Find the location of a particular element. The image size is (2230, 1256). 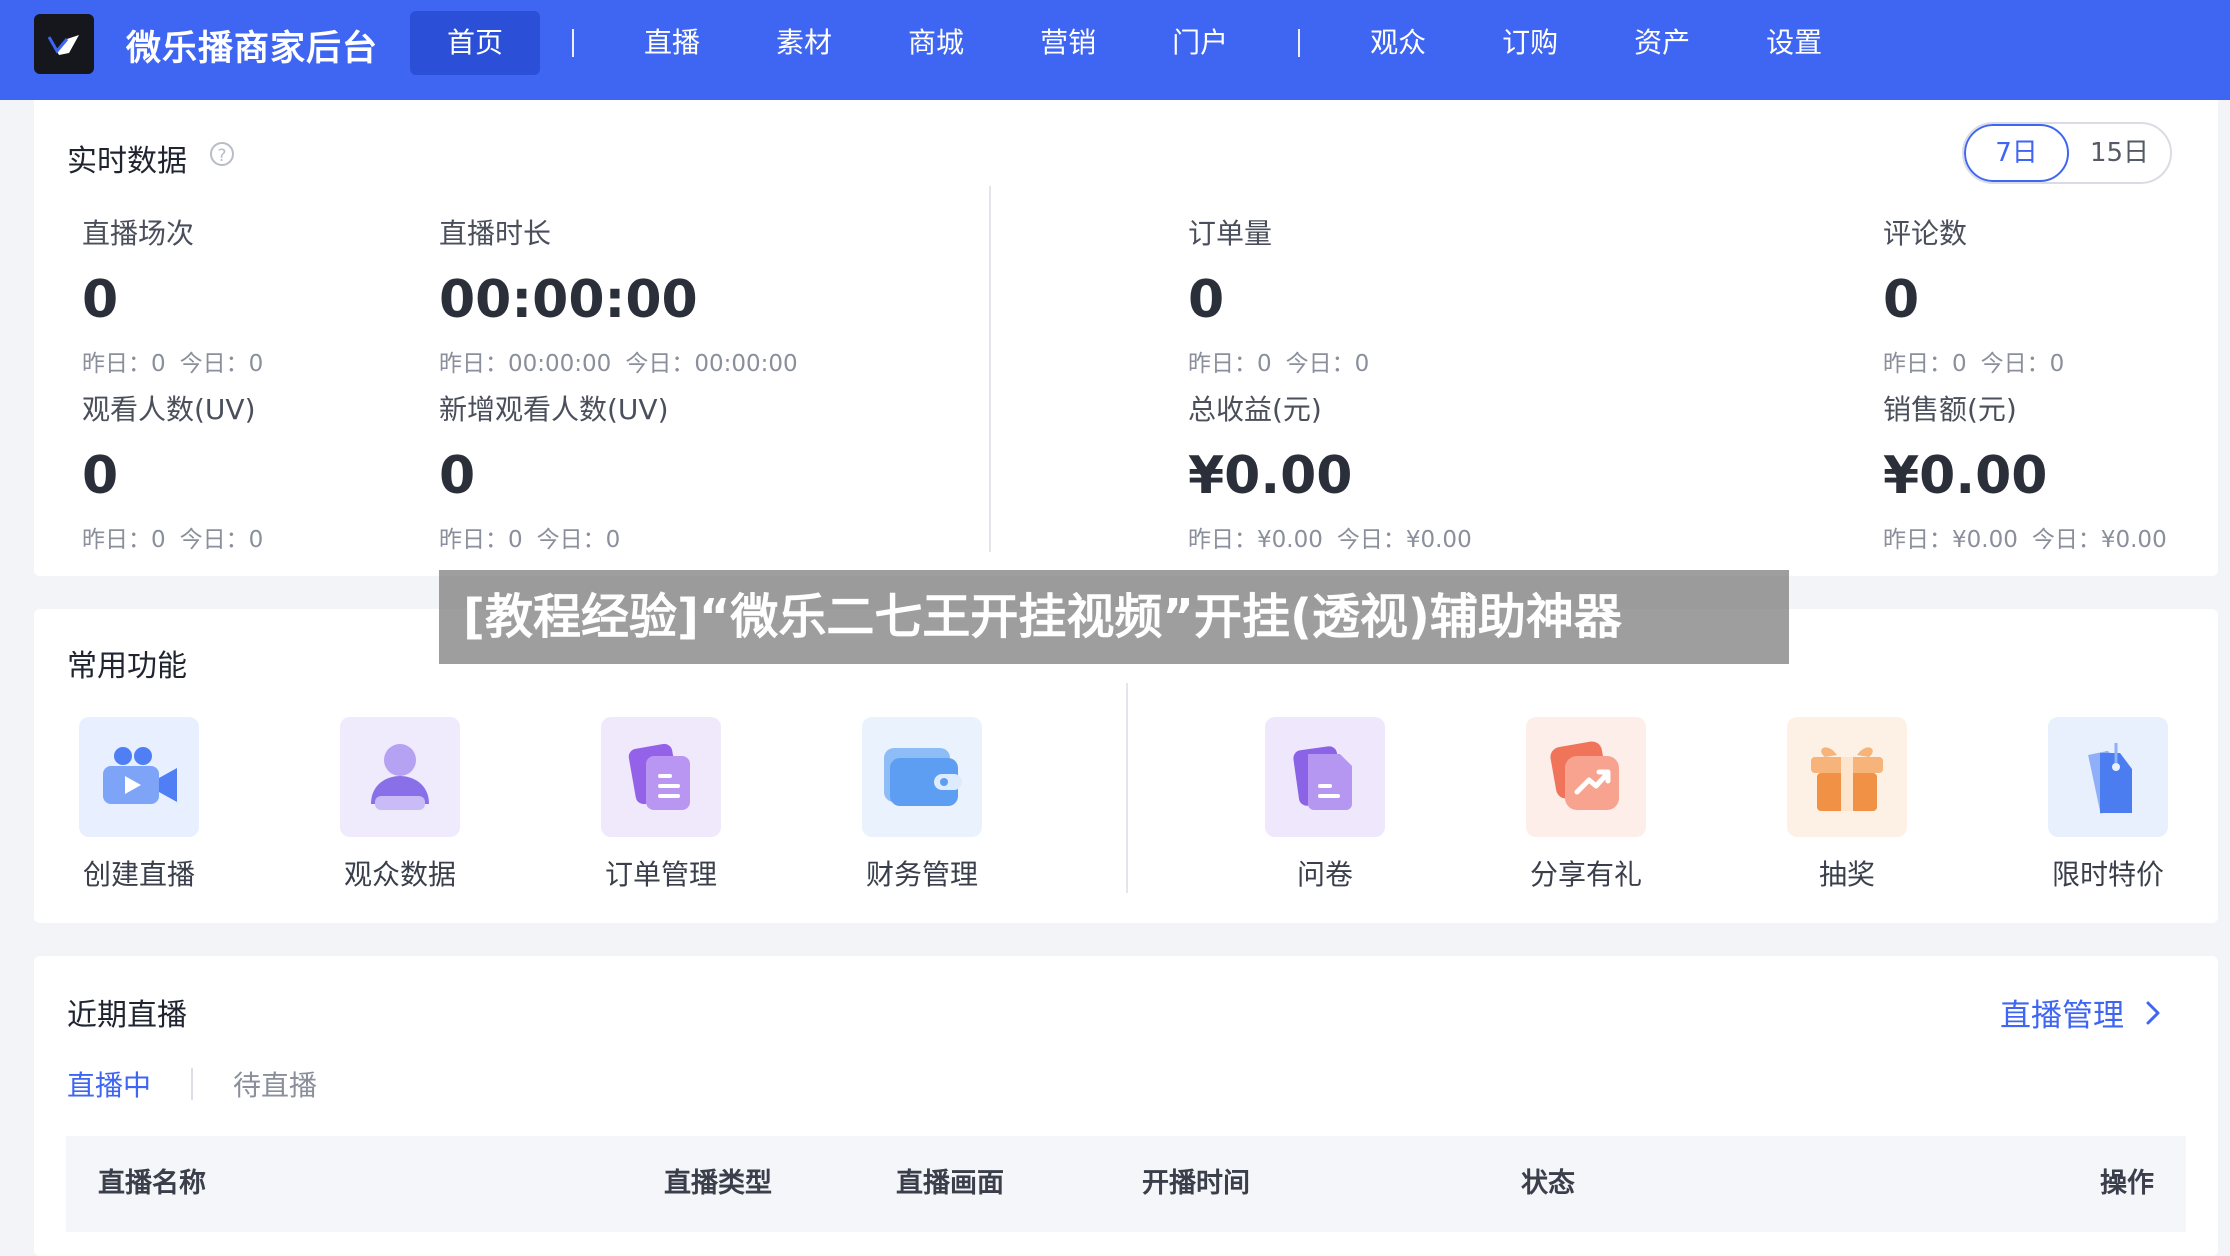

overlay-banner: [教程经验]“微乐二七王开挂视频”开挂(透视)辅助神器 is located at coordinates (1114, 617).